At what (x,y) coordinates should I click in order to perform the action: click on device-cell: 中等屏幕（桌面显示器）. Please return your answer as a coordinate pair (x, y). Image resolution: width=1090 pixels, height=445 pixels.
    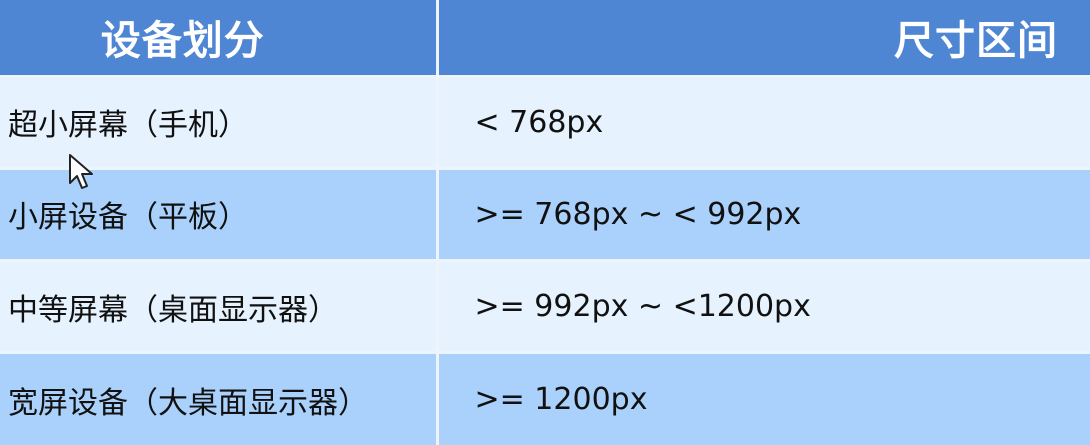
    Looking at the image, I should click on (219, 307).